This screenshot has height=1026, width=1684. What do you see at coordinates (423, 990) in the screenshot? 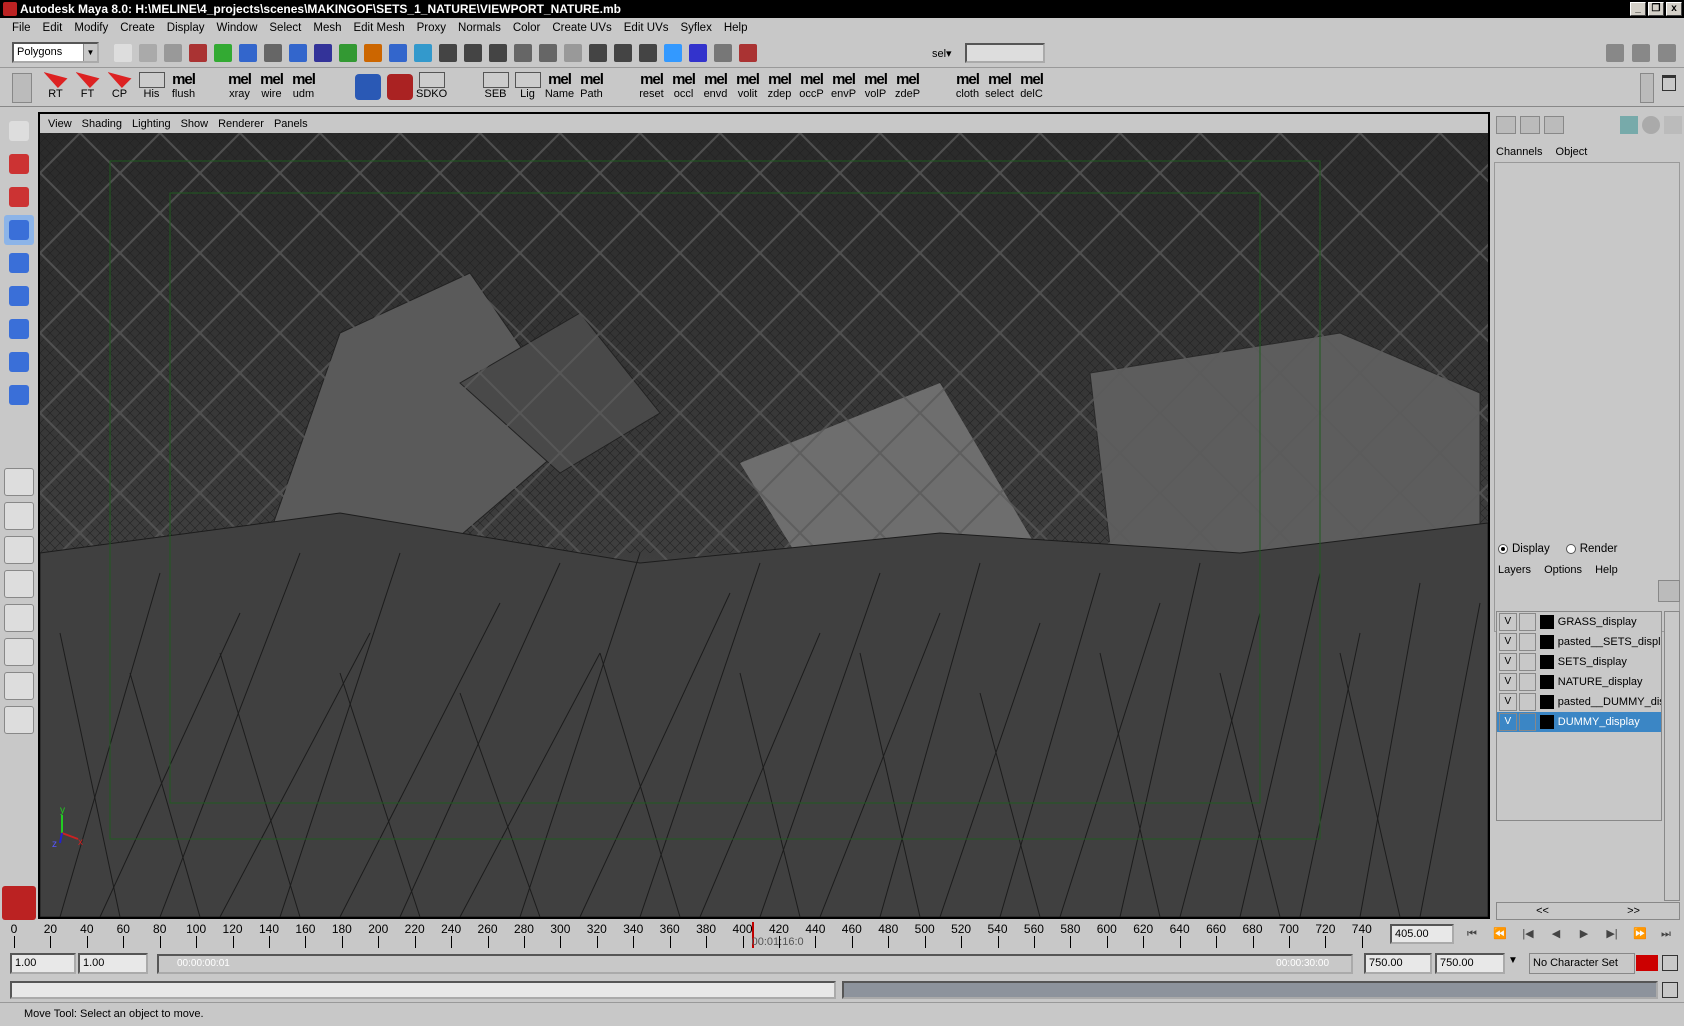
I see `command-input` at bounding box center [423, 990].